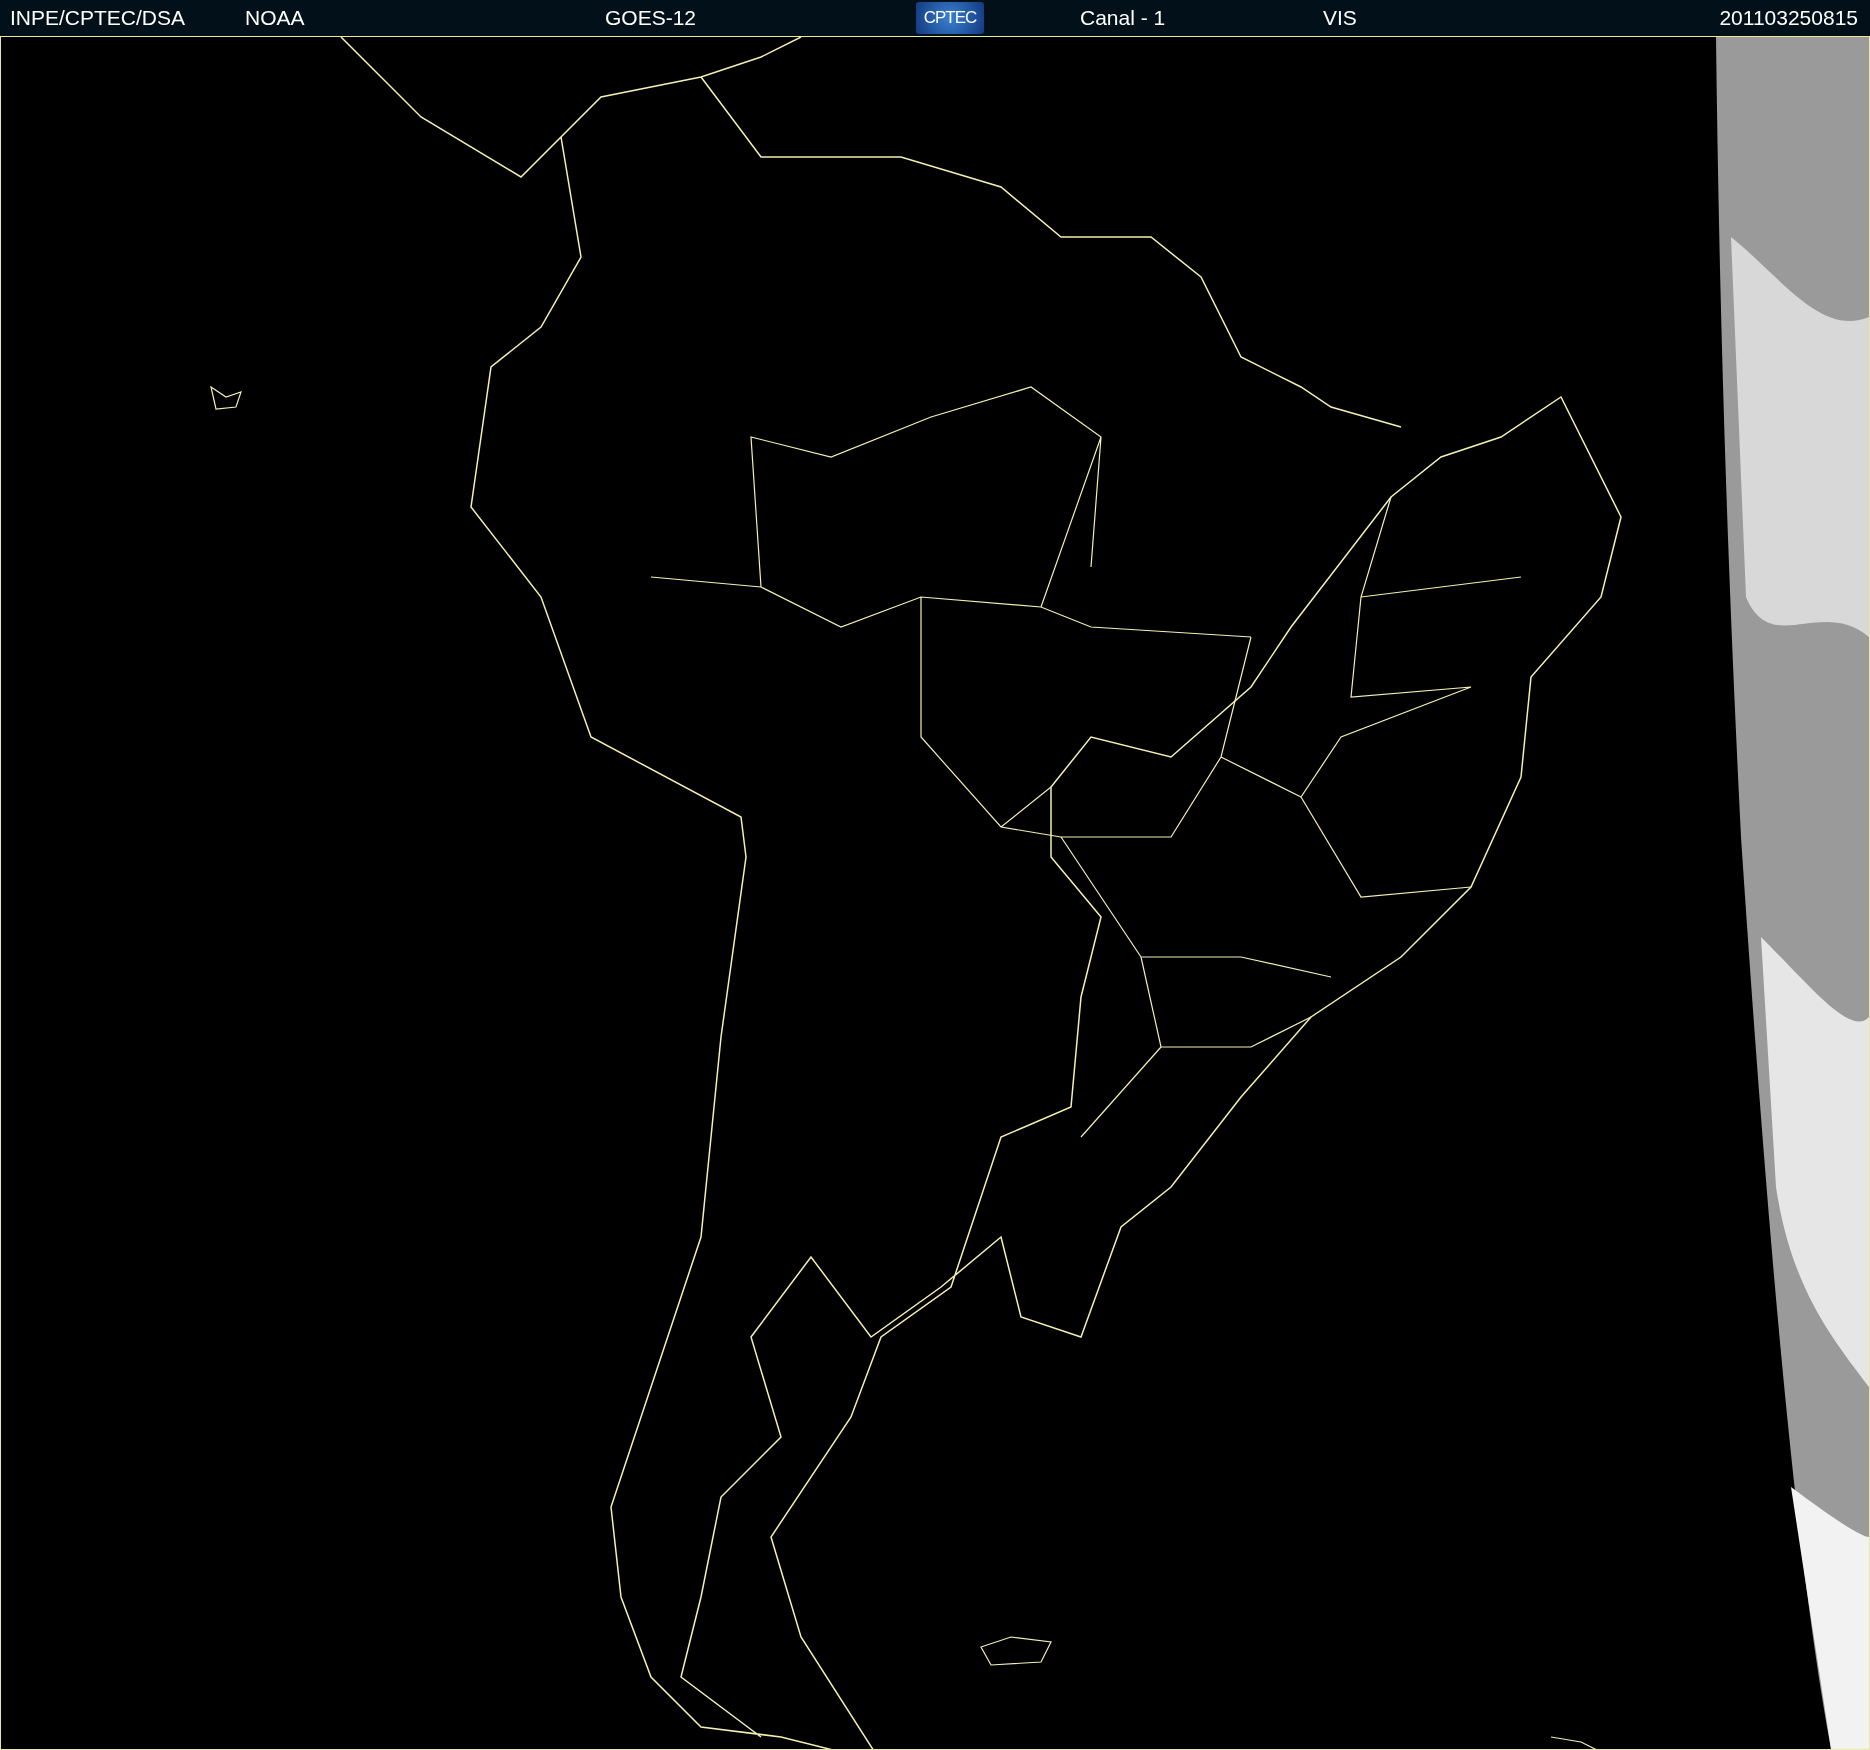 Image resolution: width=1870 pixels, height=1750 pixels. I want to click on timestamp-label: 201103250815, so click(1788, 18).